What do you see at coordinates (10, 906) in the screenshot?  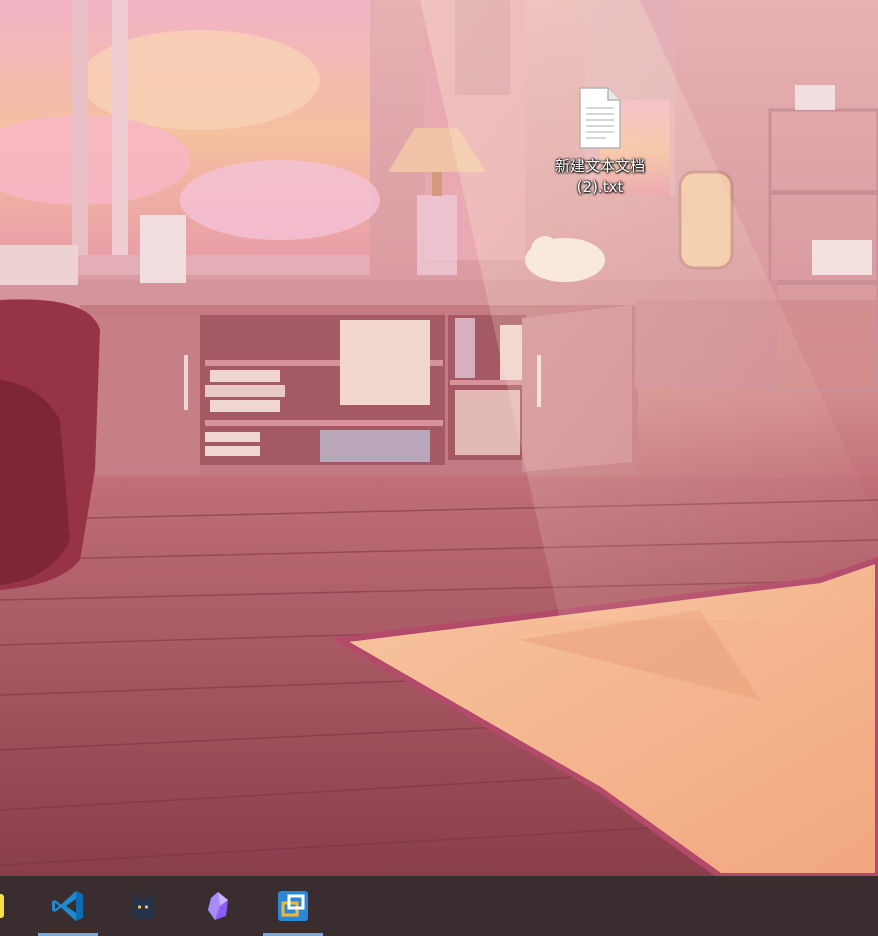 I see `taskbar-app-partial` at bounding box center [10, 906].